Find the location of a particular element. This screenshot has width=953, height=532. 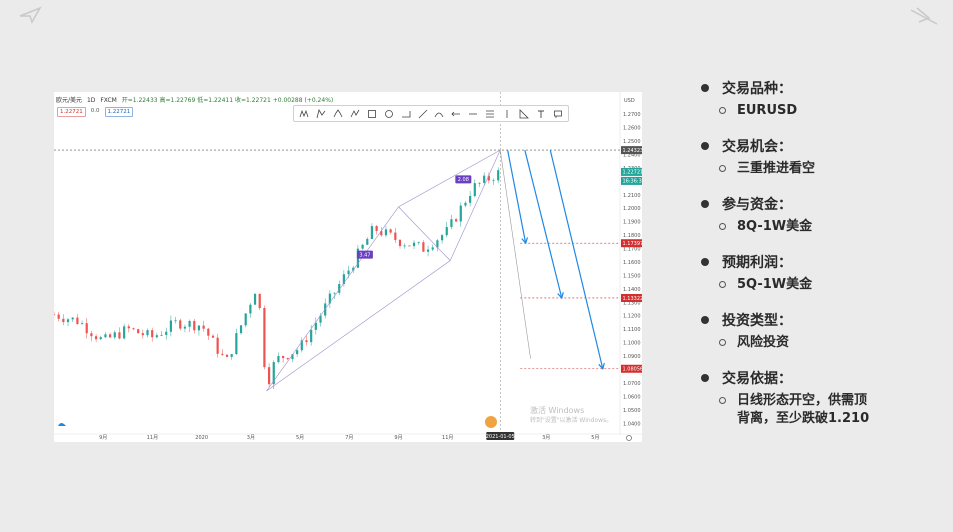

abcd-pattern-icon is located at coordinates (355, 114).